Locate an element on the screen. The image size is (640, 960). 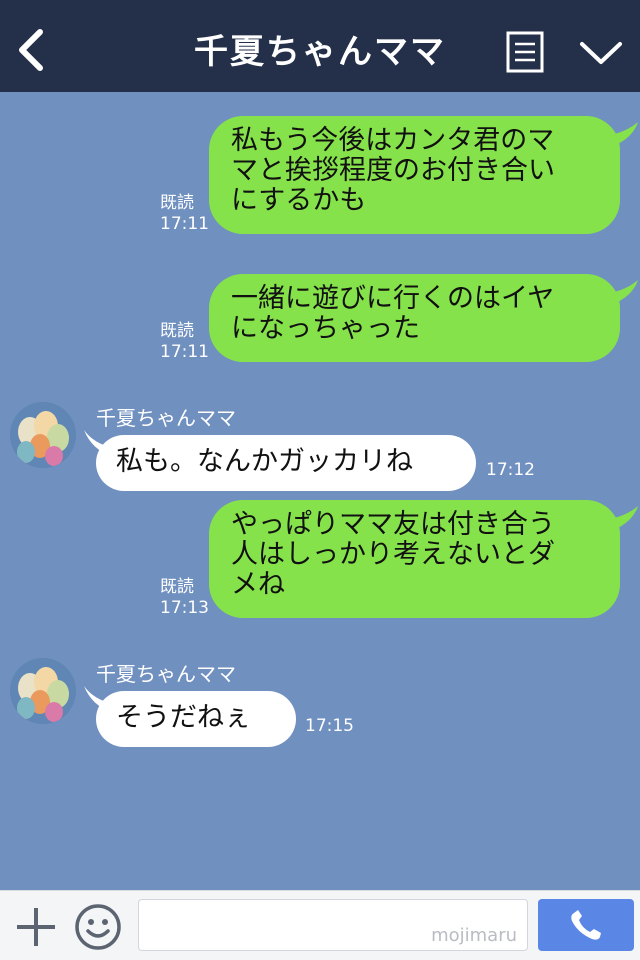
watermark: mojimaru is located at coordinates (474, 935).